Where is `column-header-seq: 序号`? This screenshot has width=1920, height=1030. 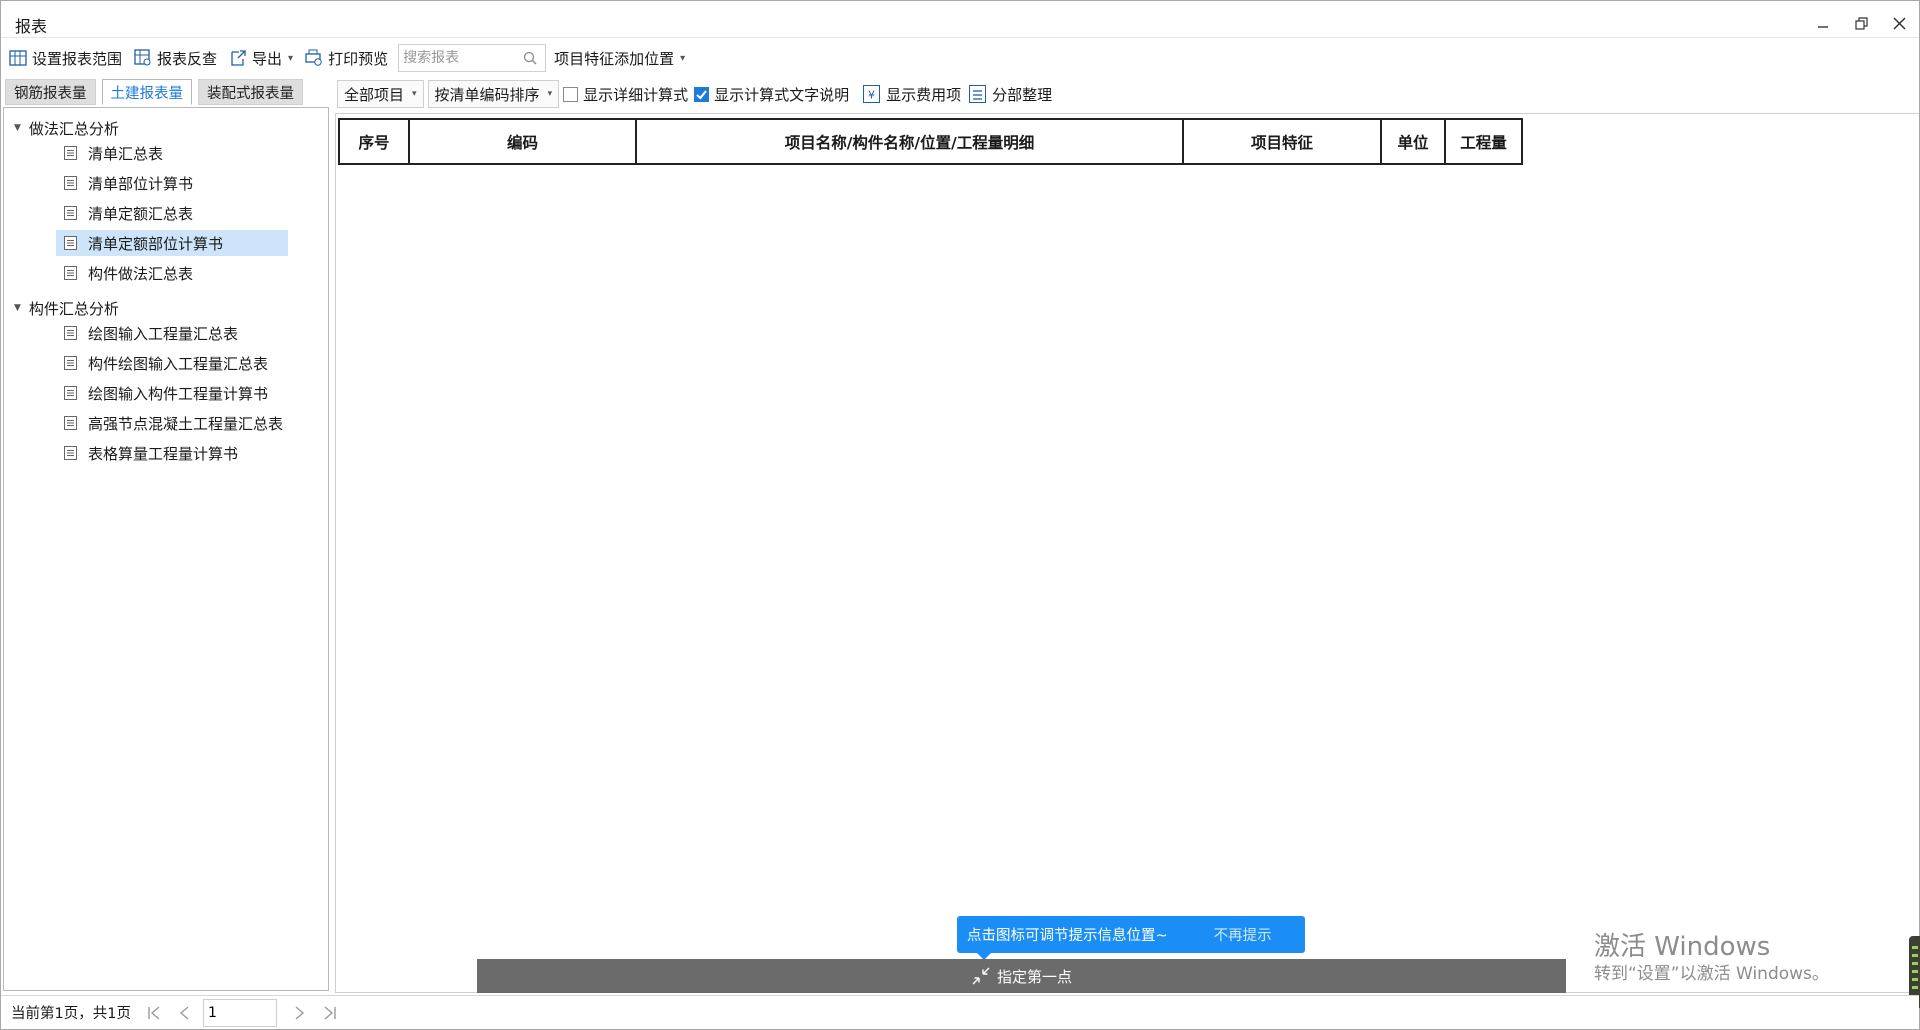
column-header-seq: 序号 is located at coordinates (374, 141).